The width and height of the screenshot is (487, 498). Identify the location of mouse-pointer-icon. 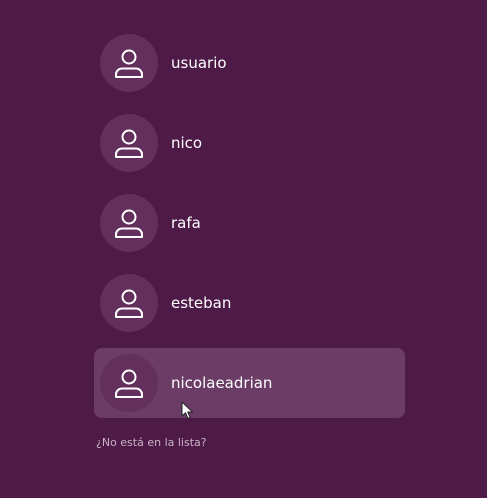
(187, 410).